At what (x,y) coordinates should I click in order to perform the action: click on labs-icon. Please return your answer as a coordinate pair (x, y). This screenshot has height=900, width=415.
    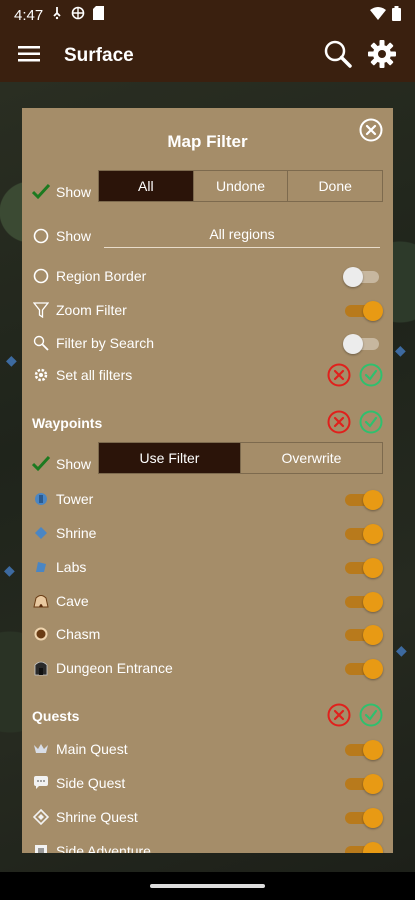
    Looking at the image, I should click on (41, 567).